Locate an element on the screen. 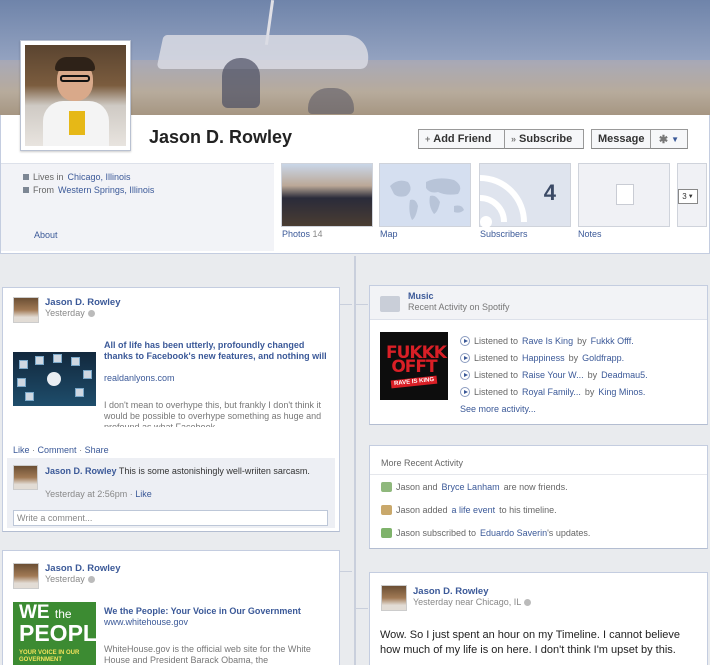 This screenshot has width=710, height=665. track-link: Happiness is located at coordinates (543, 358).